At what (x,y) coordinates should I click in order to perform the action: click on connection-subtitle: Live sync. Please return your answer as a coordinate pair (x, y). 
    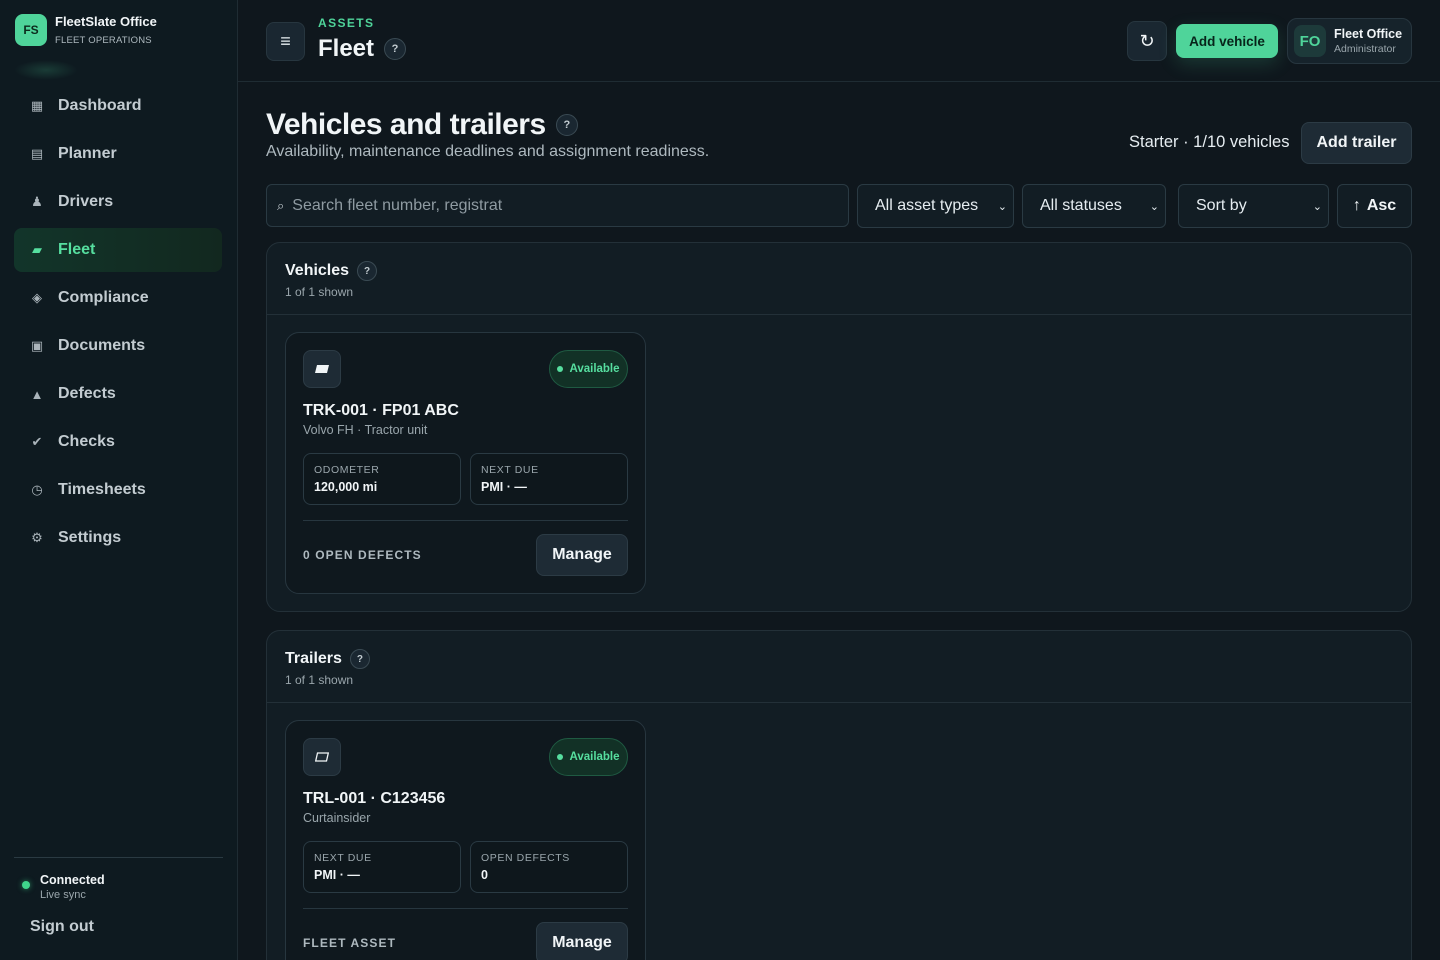
    Looking at the image, I should click on (63, 895).